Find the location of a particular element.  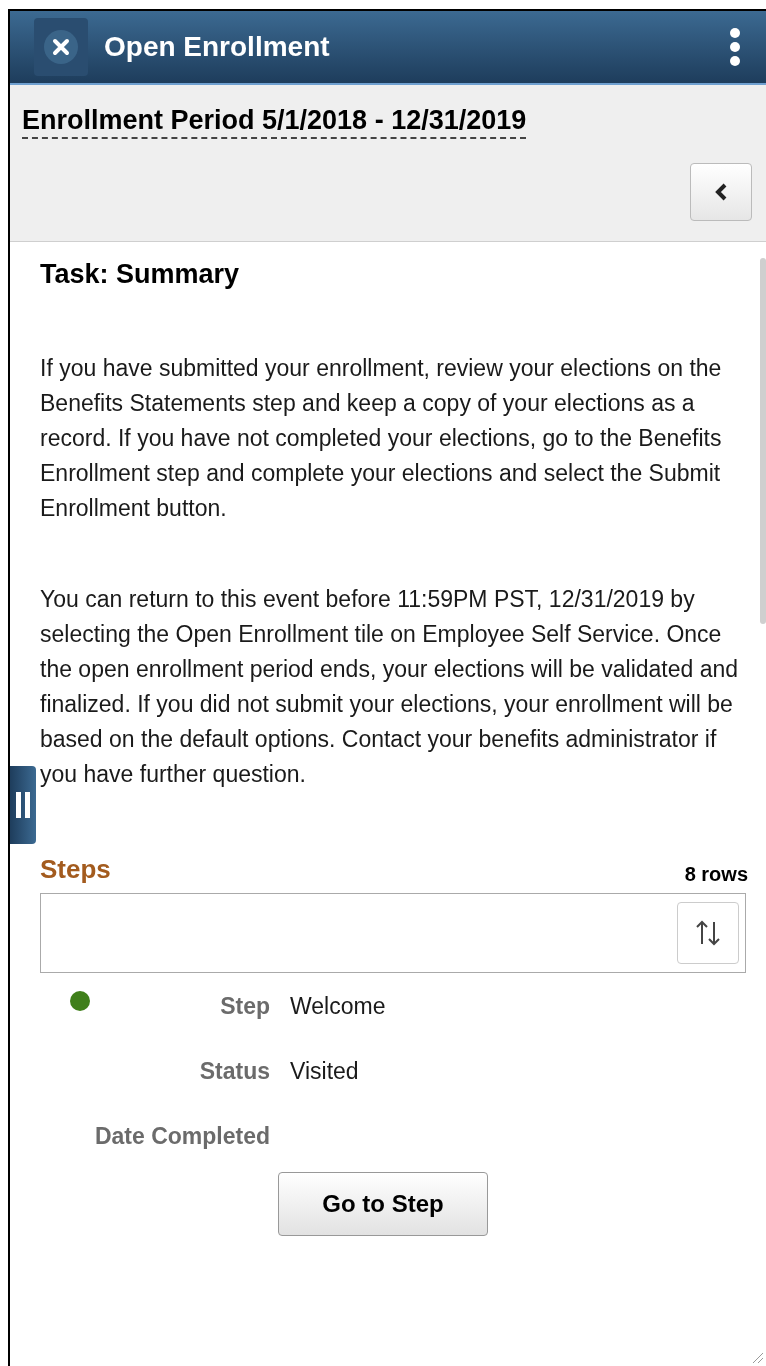

pause-icon is located at coordinates (23, 805).